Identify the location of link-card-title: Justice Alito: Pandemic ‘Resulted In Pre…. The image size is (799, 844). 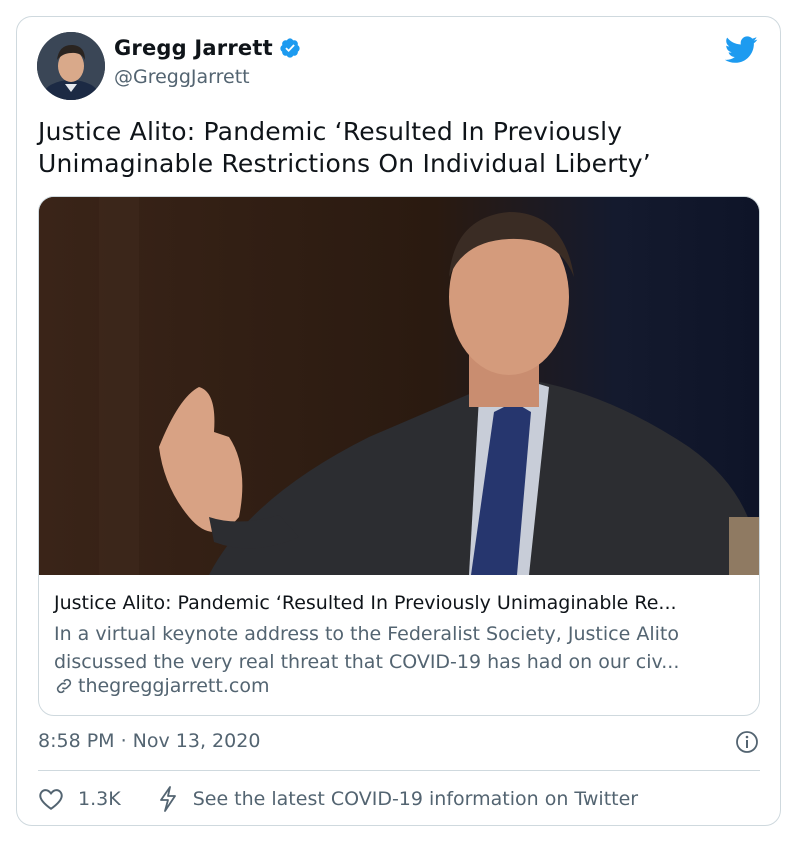
(404, 603).